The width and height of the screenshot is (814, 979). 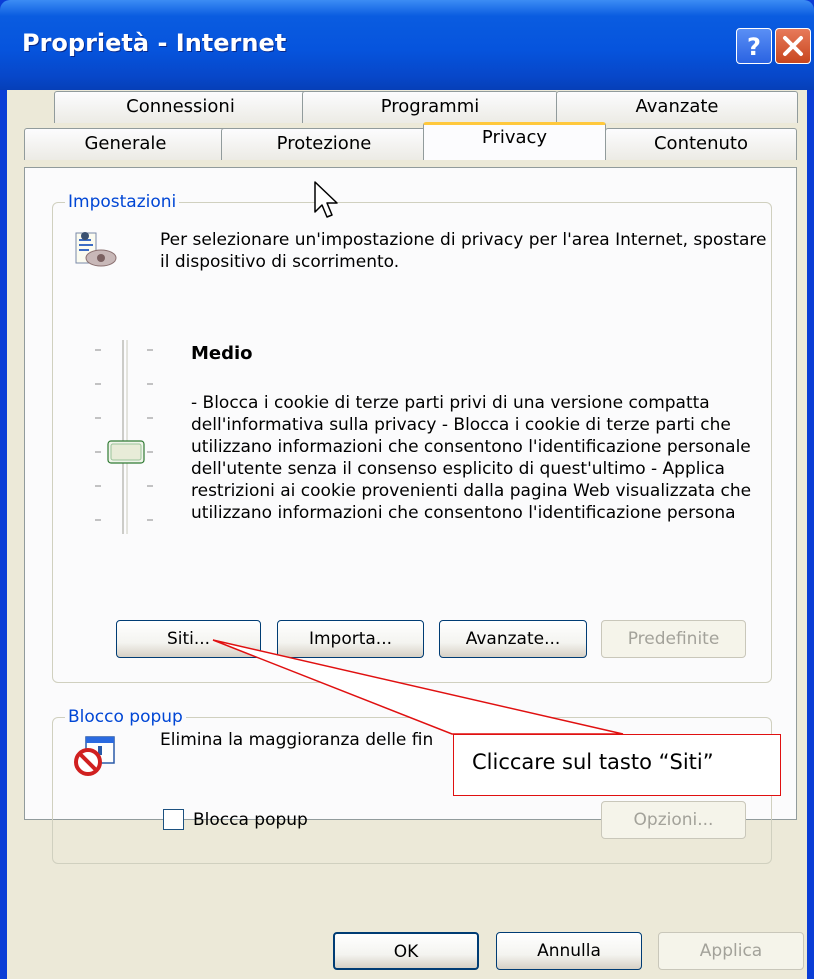 I want to click on mouse-cursor-icon, so click(x=326, y=199).